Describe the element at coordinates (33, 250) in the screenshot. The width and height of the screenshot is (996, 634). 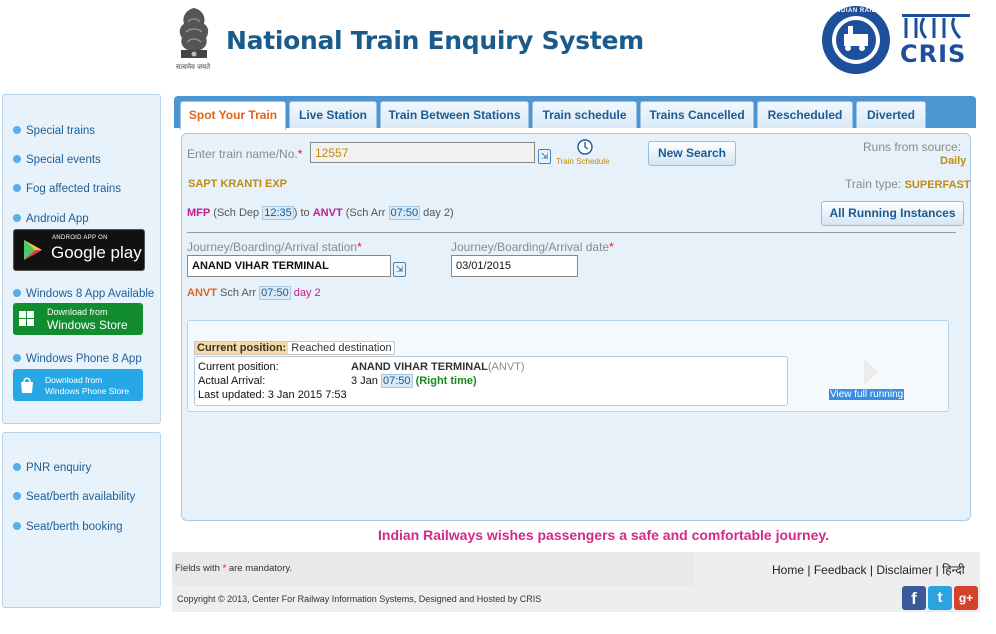
I see `google-play-icon` at that location.